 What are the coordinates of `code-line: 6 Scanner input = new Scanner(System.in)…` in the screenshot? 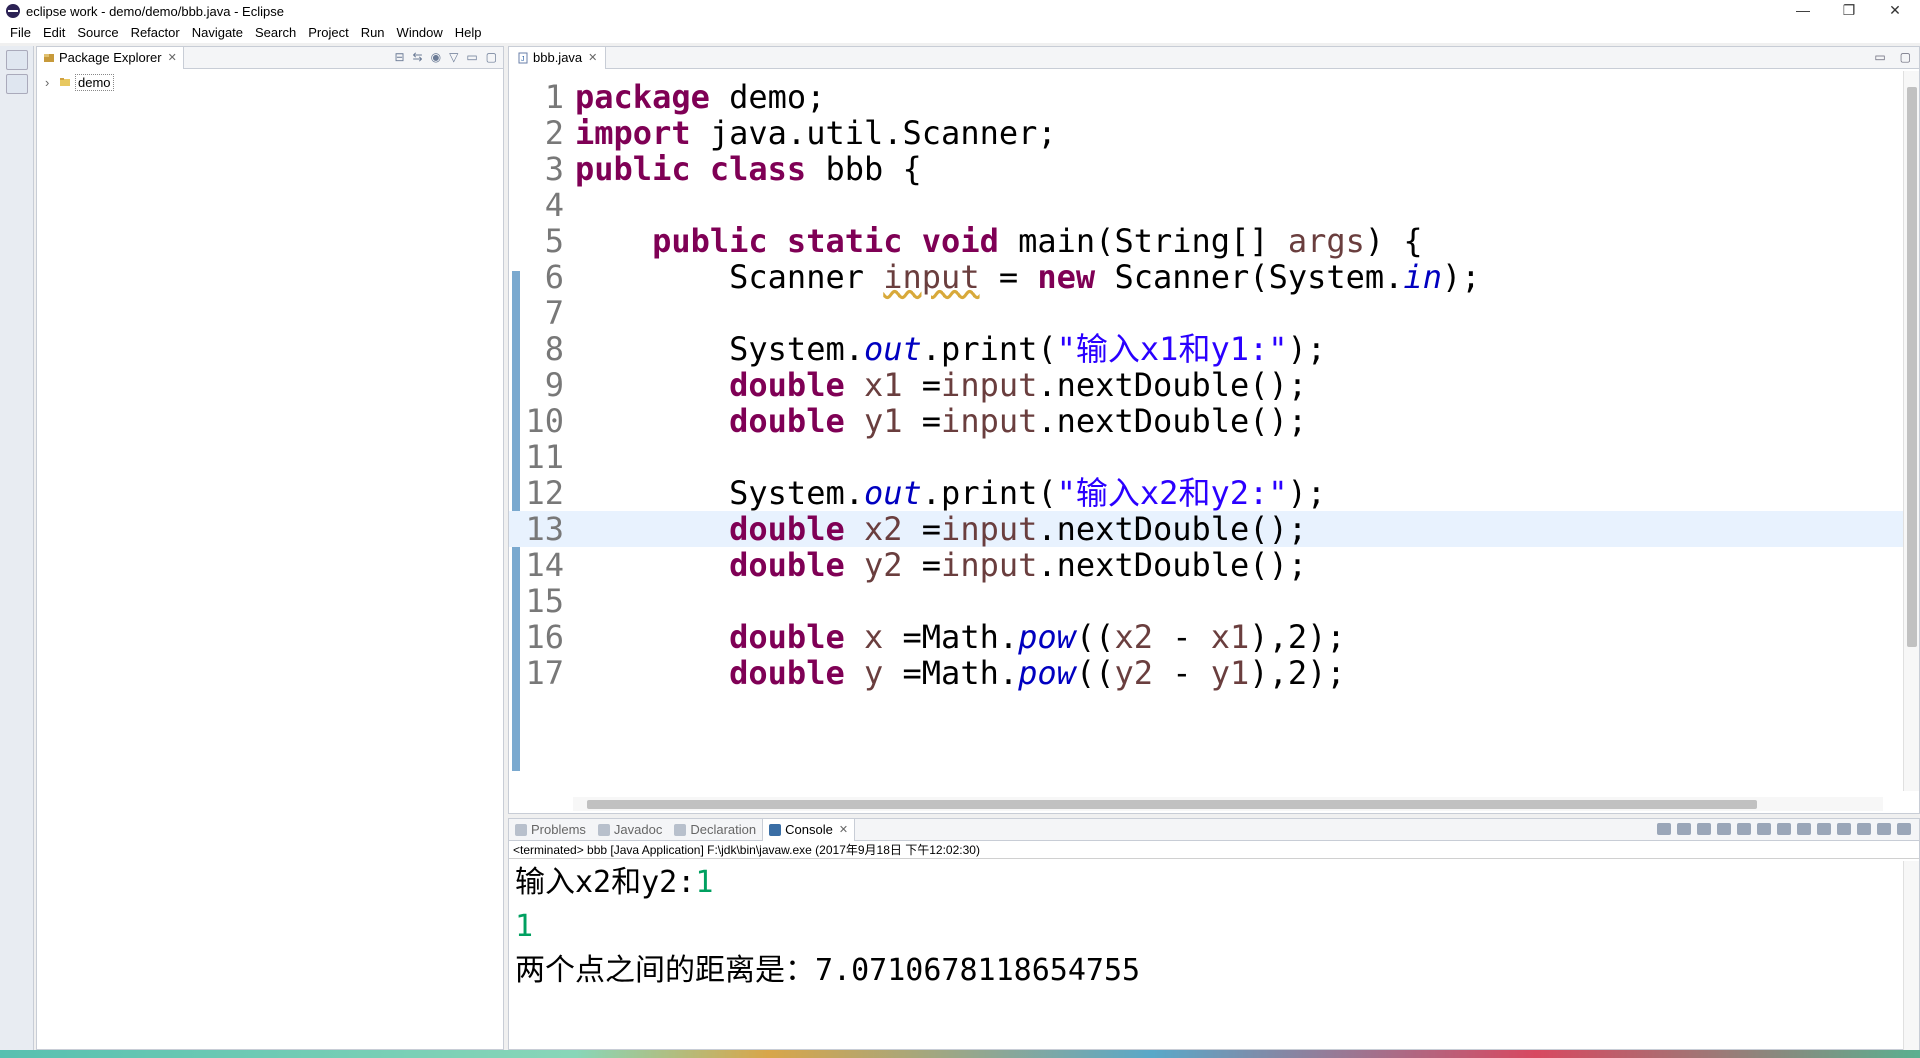 It's located at (1206, 277).